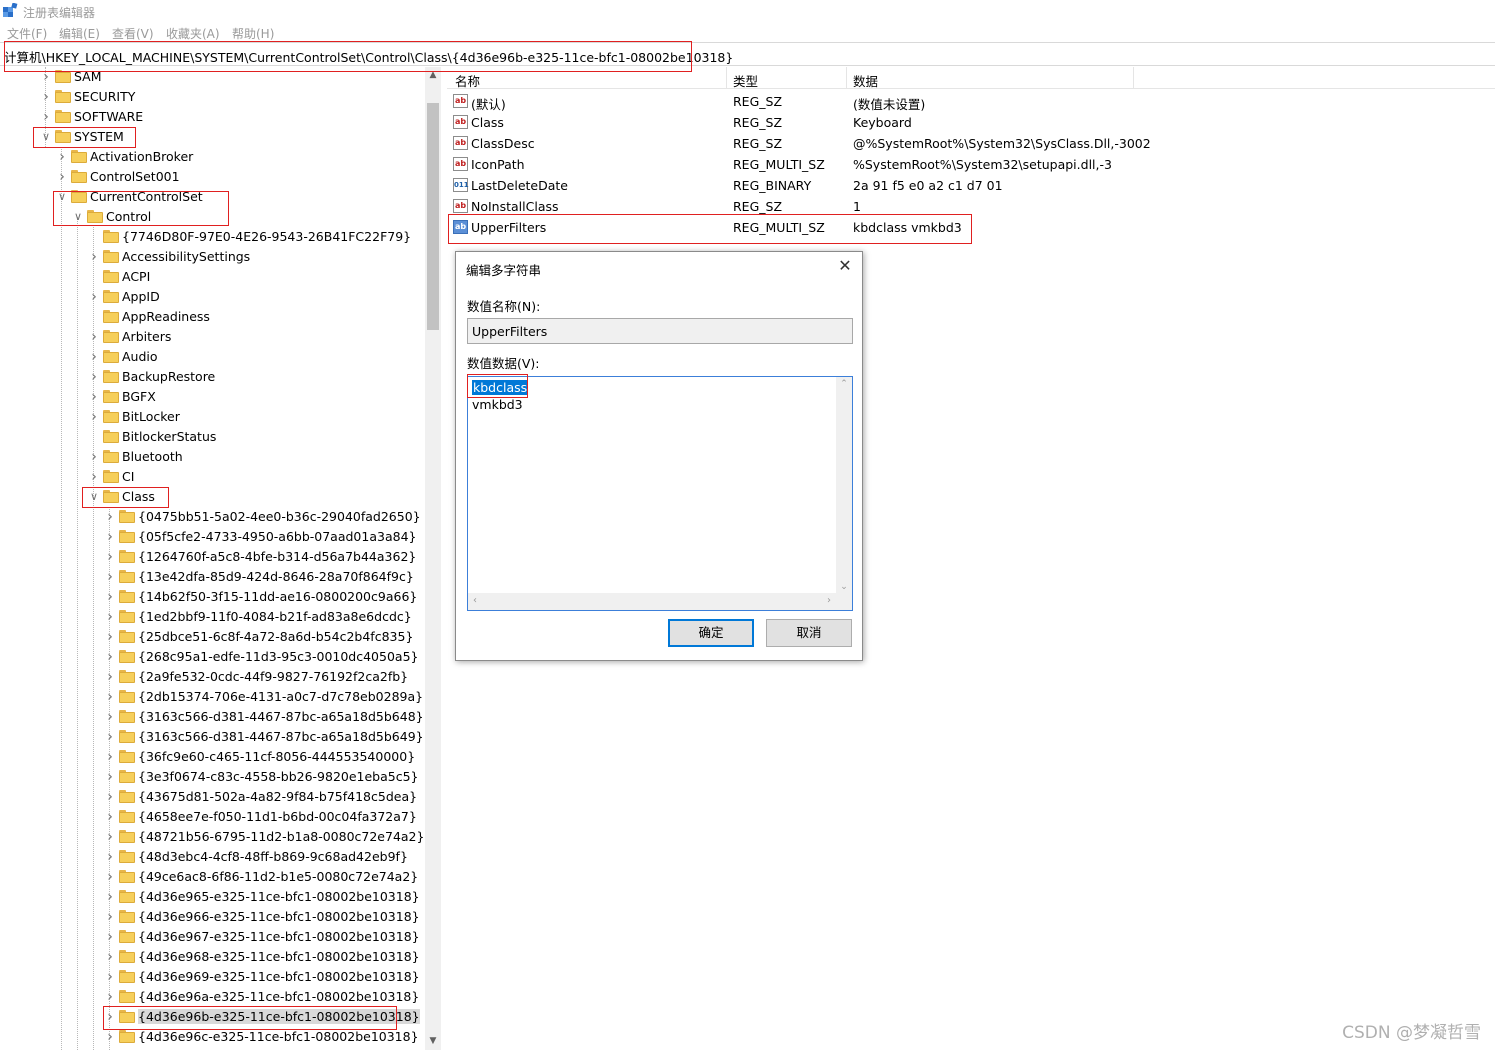 The height and width of the screenshot is (1050, 1495). Describe the element at coordinates (212, 337) in the screenshot. I see `tree-item: › Arbiters` at that location.